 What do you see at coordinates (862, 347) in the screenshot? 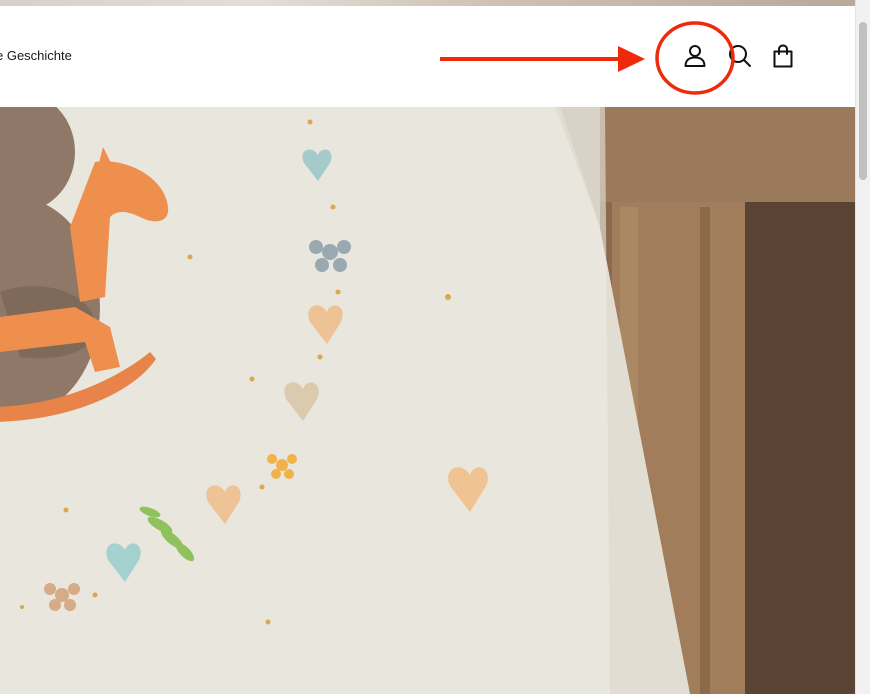
I see `page-scrollbar` at bounding box center [862, 347].